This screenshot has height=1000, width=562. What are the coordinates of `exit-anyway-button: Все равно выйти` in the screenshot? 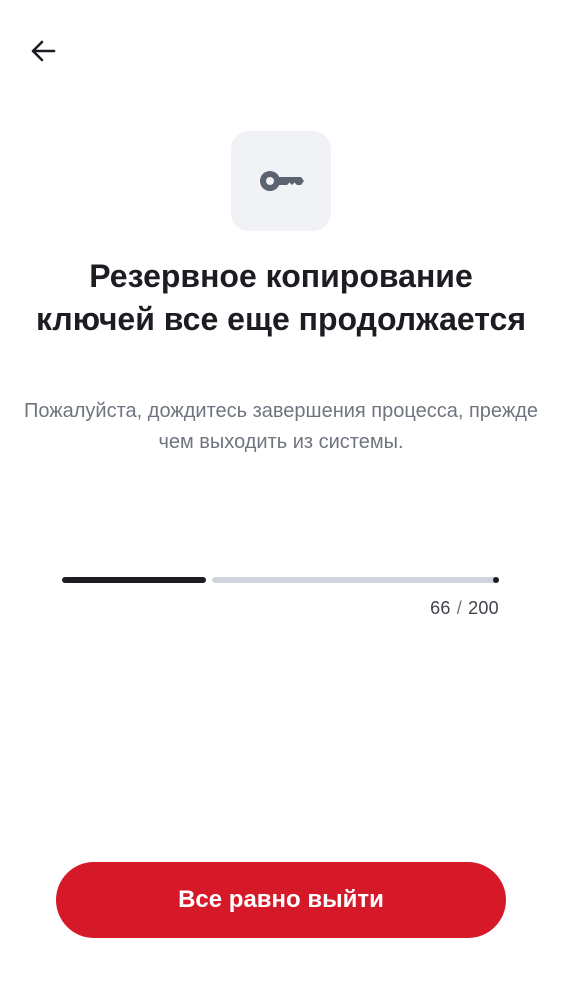 It's located at (281, 900).